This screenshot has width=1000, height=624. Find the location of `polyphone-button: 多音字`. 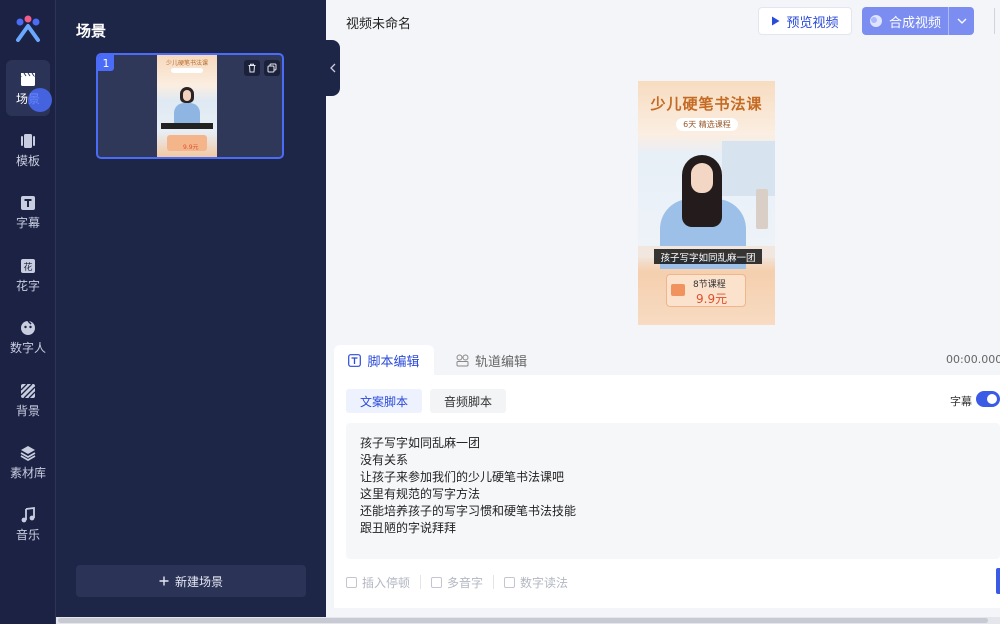

polyphone-button: 多音字 is located at coordinates (457, 582).